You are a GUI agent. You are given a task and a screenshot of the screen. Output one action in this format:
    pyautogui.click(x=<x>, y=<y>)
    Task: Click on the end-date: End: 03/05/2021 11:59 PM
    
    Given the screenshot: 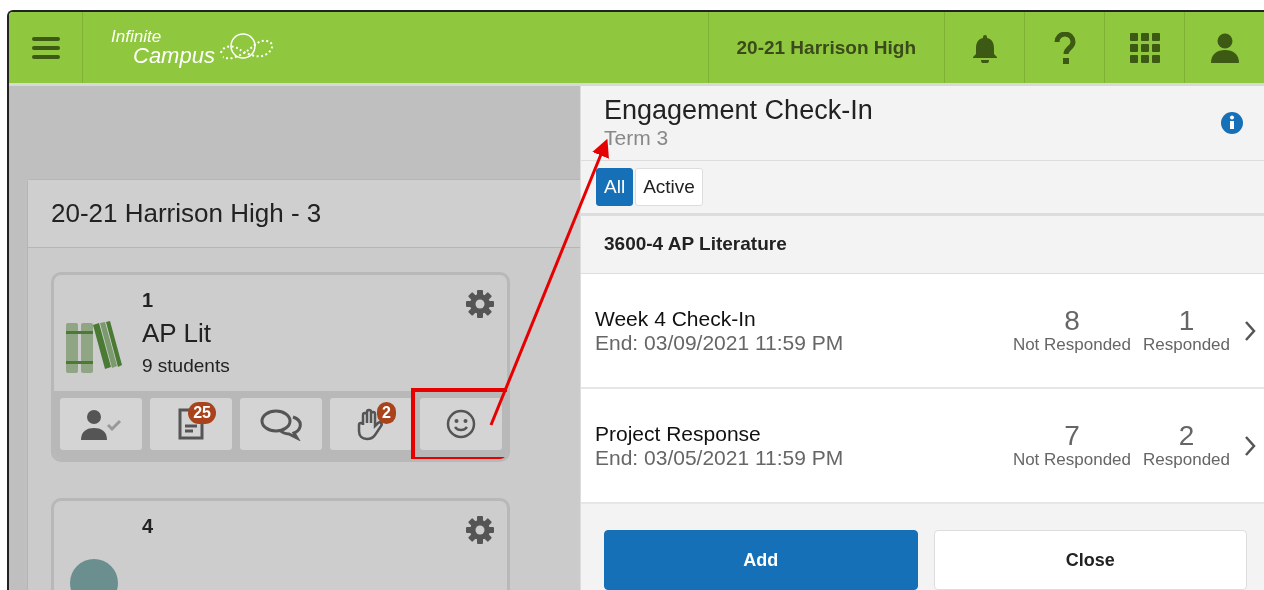 What is the action you would take?
    pyautogui.click(x=720, y=457)
    